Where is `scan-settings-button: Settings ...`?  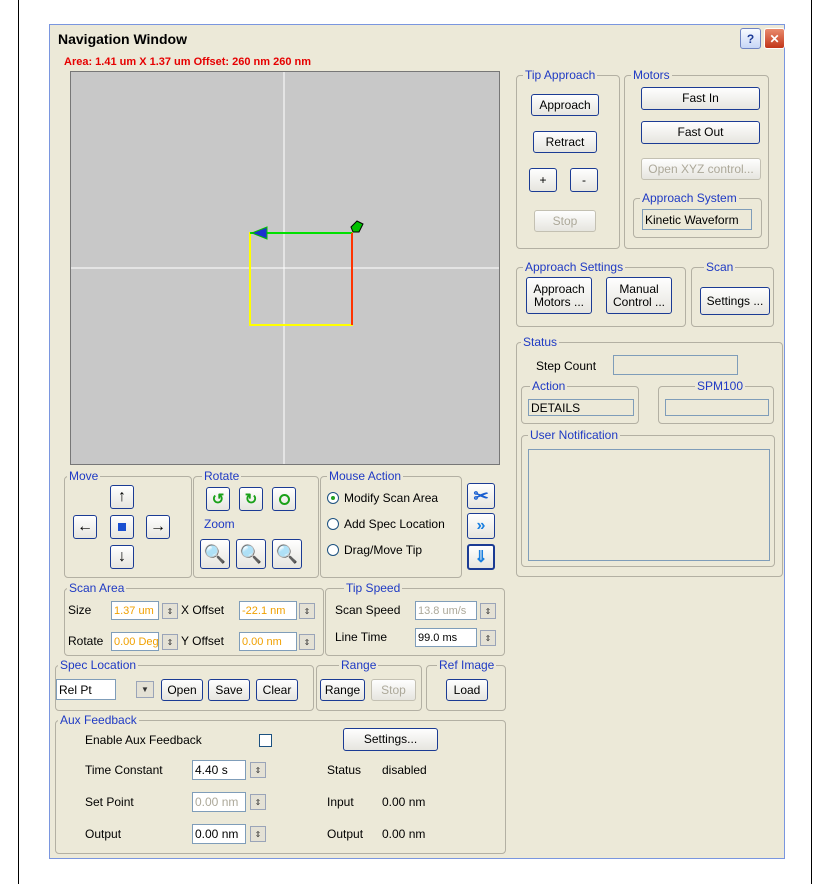
scan-settings-button: Settings ... is located at coordinates (735, 301).